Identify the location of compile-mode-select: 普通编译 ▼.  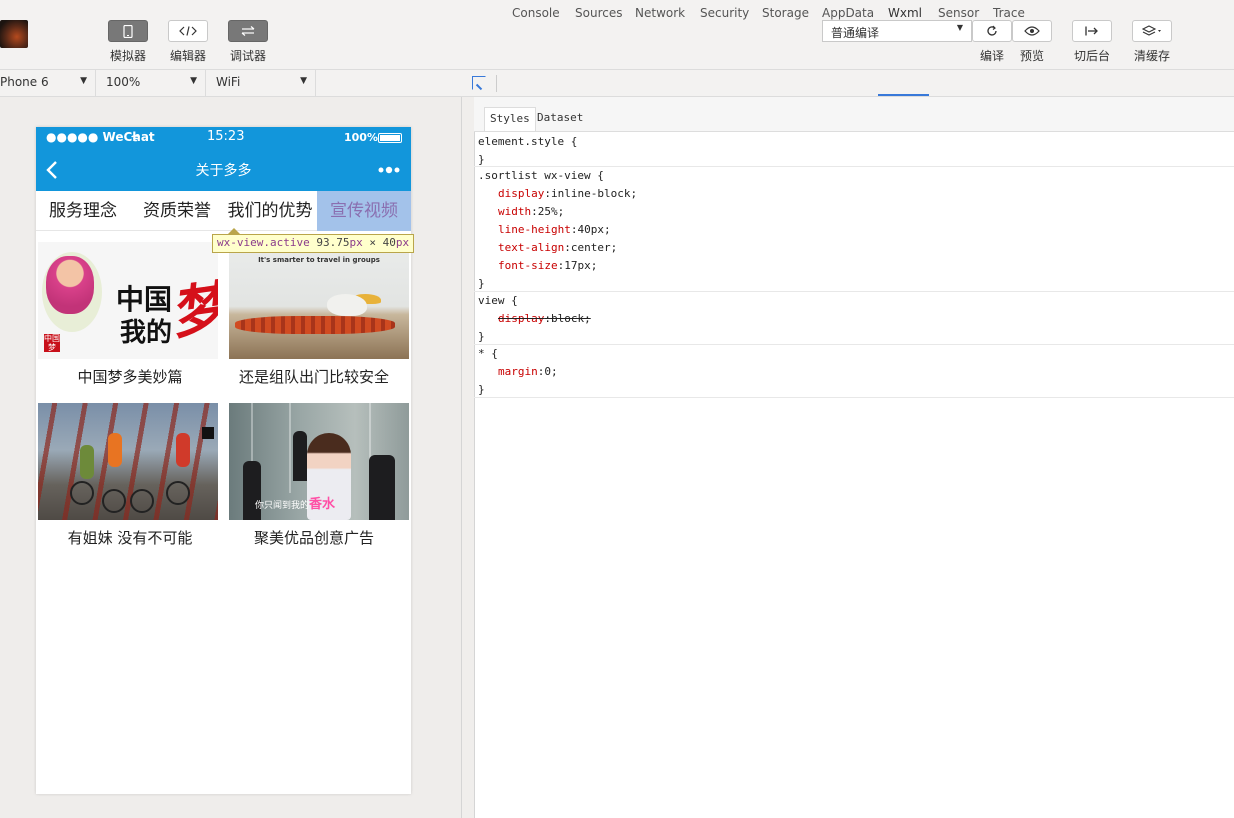
(897, 31).